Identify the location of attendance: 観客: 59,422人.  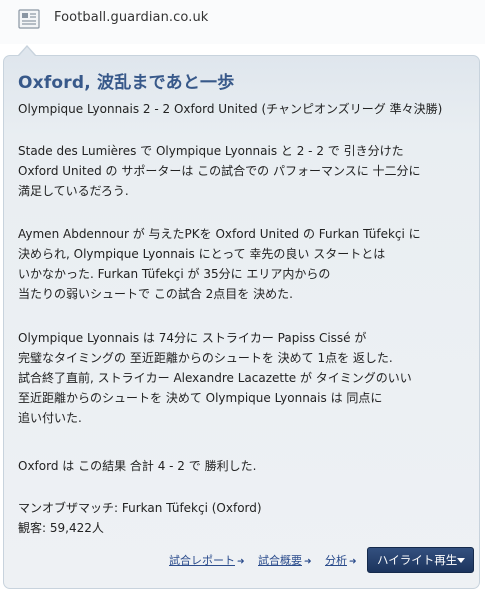
(61, 528).